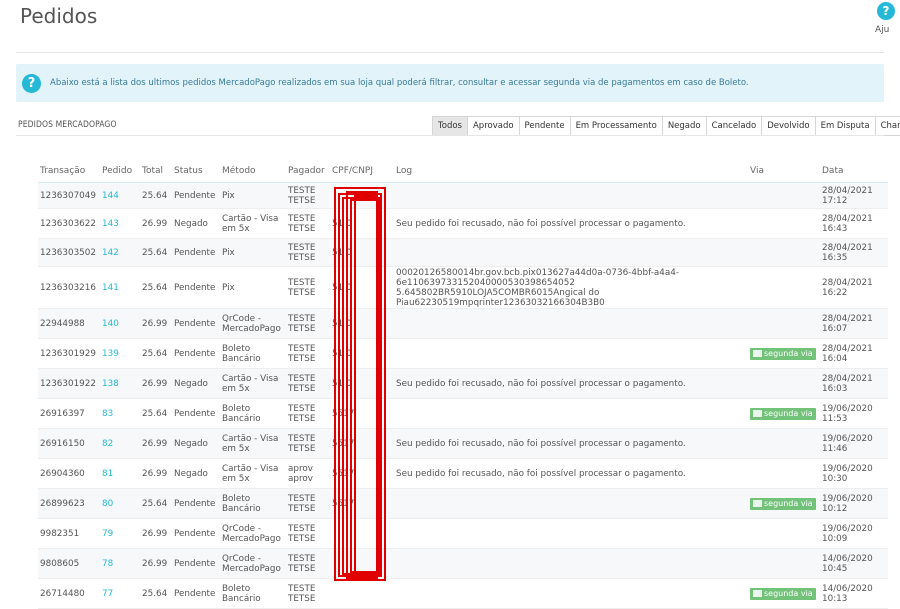  What do you see at coordinates (107, 564) in the screenshot?
I see `order-link: 78` at bounding box center [107, 564].